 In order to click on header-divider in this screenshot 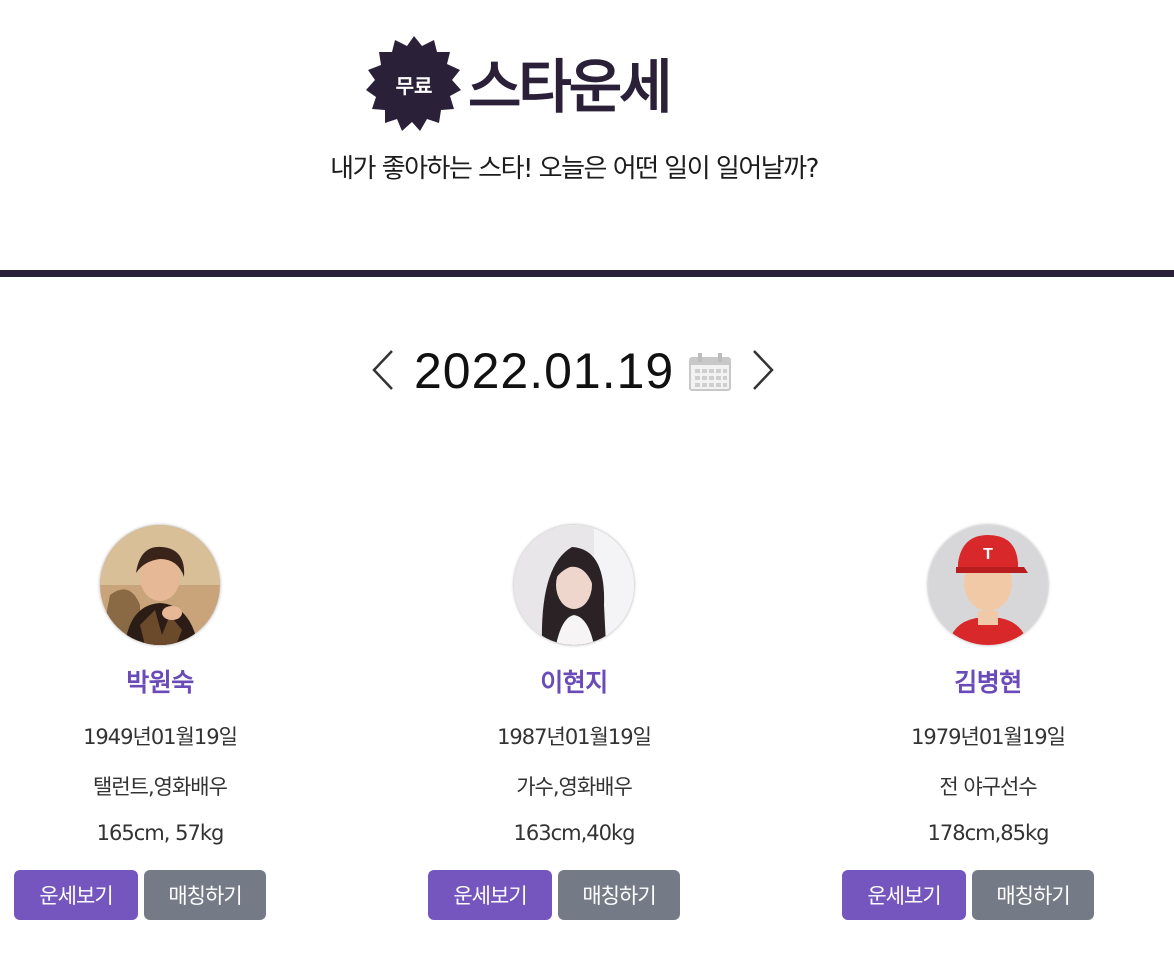, I will do `click(587, 273)`.